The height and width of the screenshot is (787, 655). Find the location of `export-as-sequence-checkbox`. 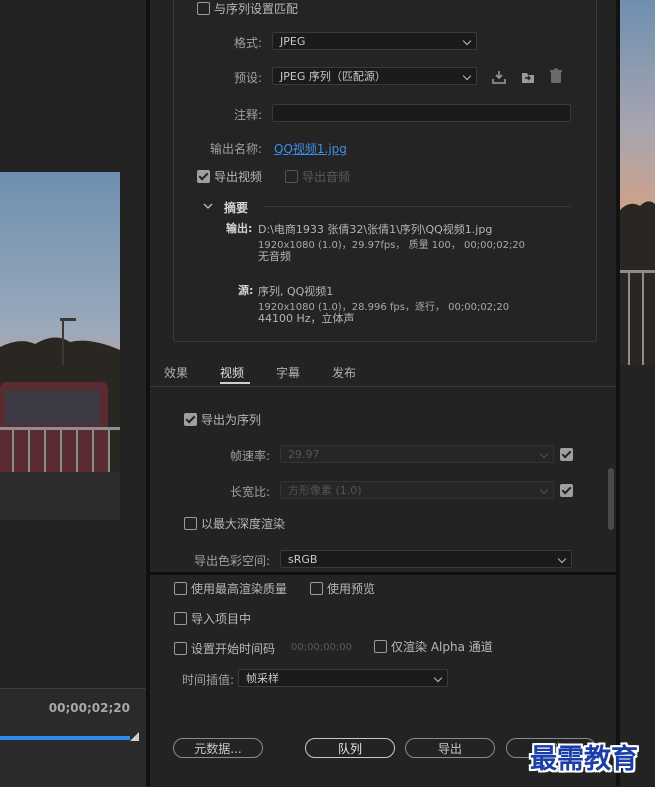

export-as-sequence-checkbox is located at coordinates (190, 419).